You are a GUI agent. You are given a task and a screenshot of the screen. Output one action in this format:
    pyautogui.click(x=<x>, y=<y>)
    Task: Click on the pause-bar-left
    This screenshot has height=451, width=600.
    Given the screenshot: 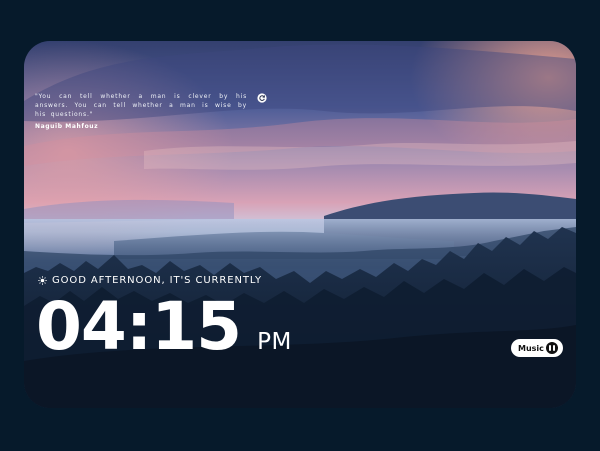 What is the action you would take?
    pyautogui.click(x=550, y=348)
    